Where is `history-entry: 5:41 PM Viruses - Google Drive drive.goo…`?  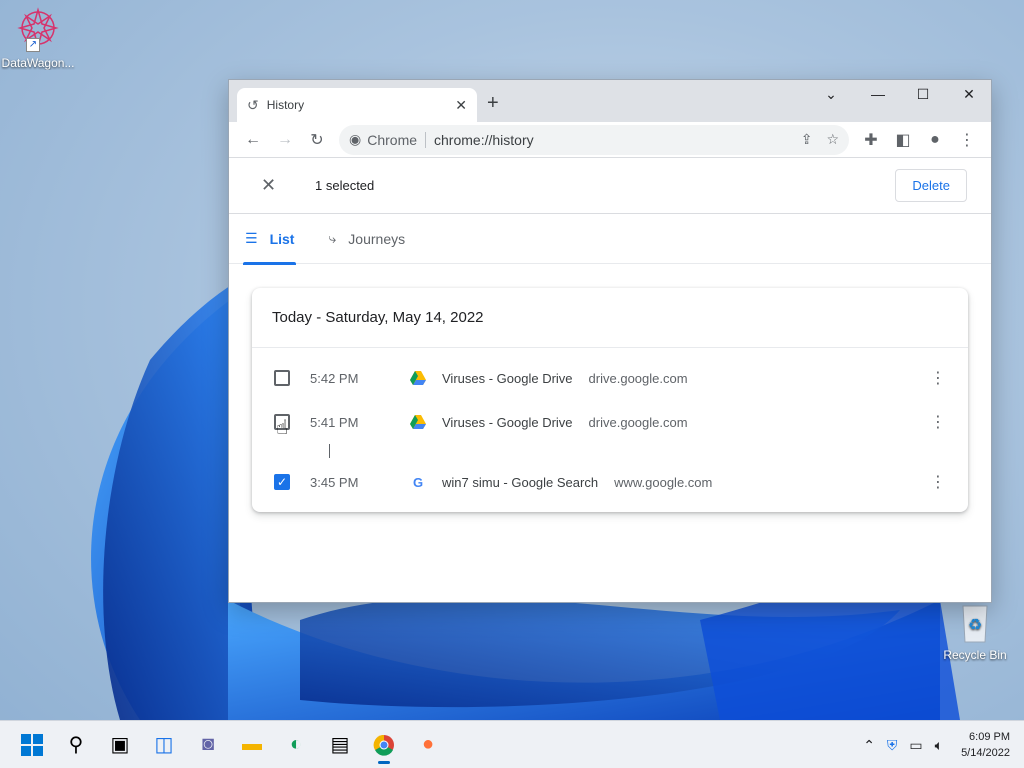
history-entry: 5:41 PM Viruses - Google Drive drive.goo… is located at coordinates (610, 422).